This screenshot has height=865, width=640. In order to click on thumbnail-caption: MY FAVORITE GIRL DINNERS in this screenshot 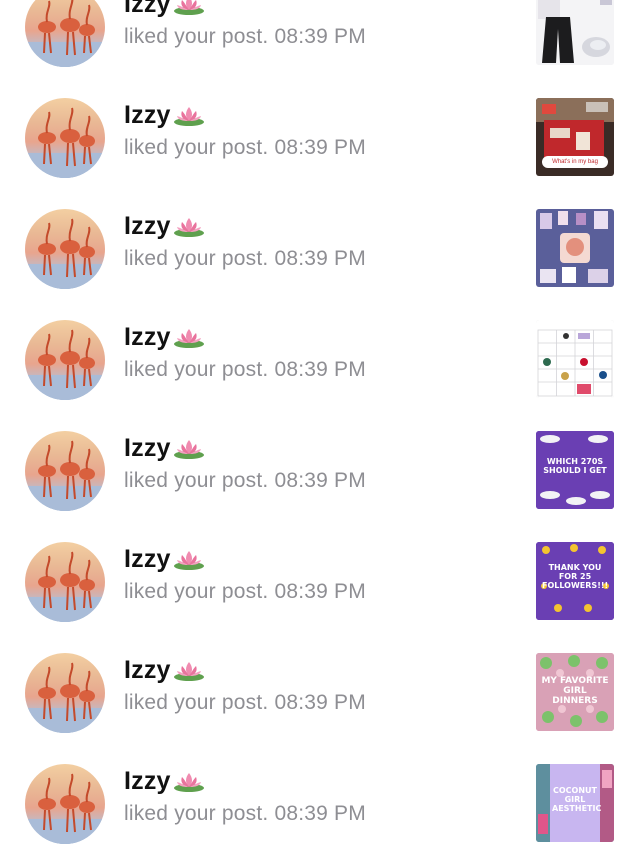, I will do `click(575, 691)`.